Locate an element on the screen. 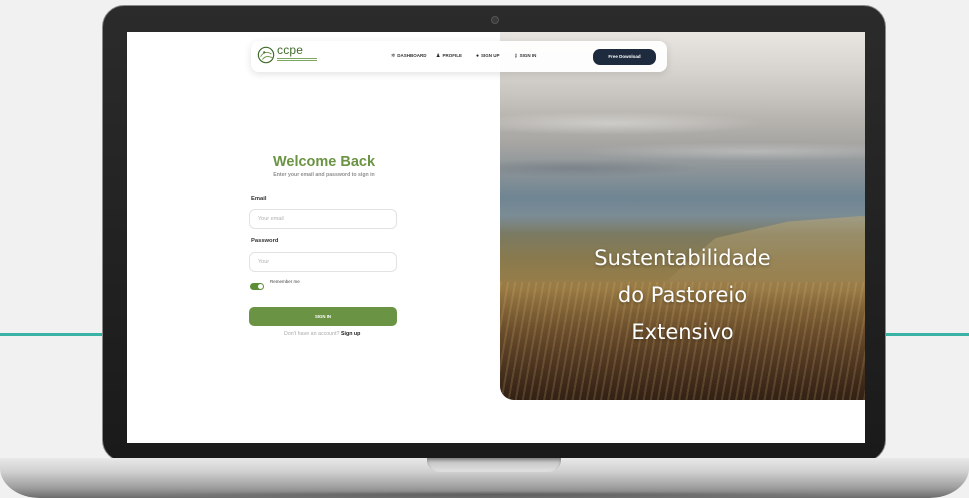 The width and height of the screenshot is (969, 498). sign-up-prompt: Don't have an account? Sign up is located at coordinates (322, 334).